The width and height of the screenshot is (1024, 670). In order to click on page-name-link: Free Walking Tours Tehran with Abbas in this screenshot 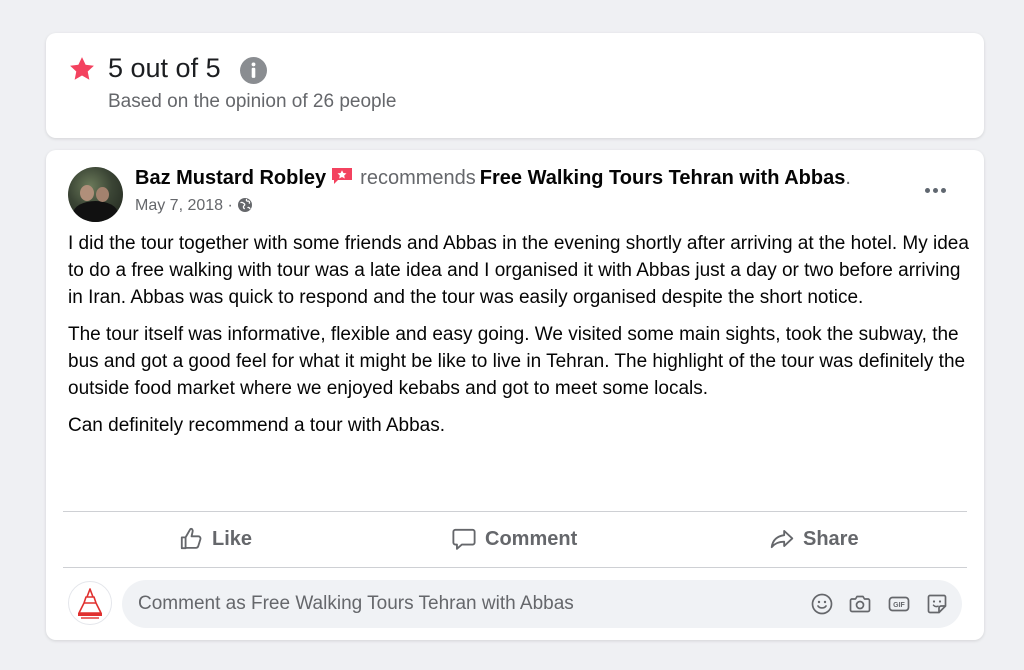, I will do `click(663, 178)`.